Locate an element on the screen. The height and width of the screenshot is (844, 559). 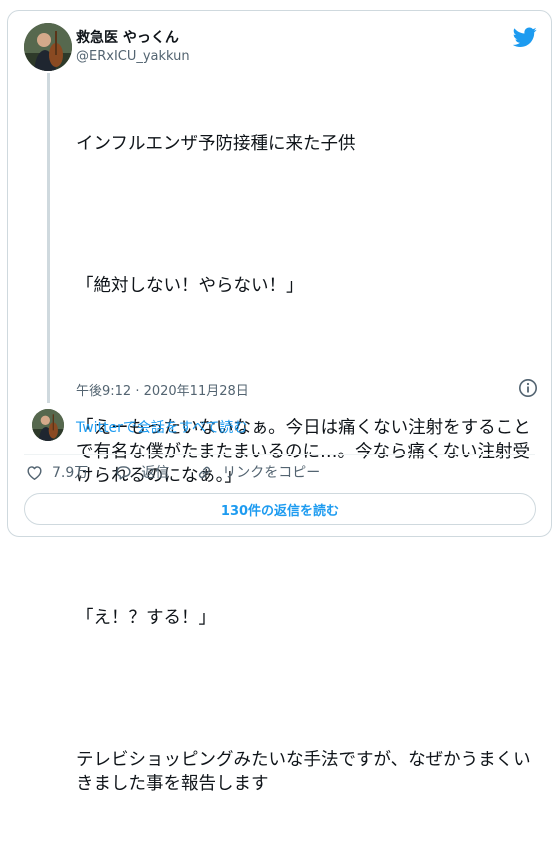
link-icon is located at coordinates (205, 472).